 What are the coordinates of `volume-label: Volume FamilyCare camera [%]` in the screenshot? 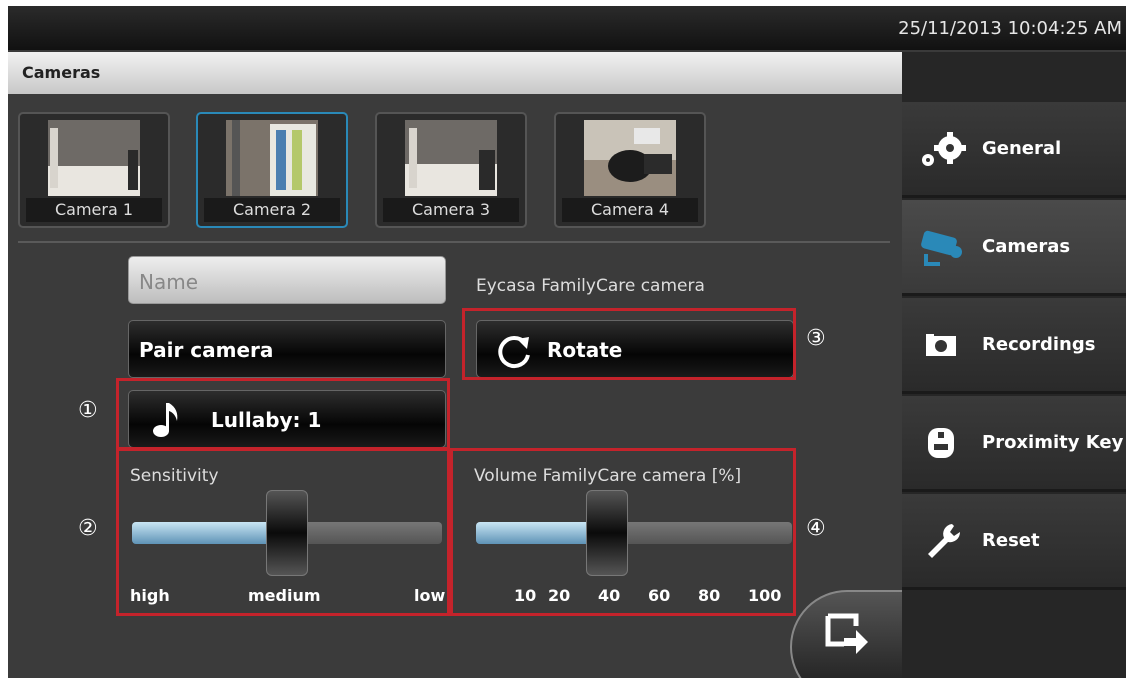 It's located at (608, 476).